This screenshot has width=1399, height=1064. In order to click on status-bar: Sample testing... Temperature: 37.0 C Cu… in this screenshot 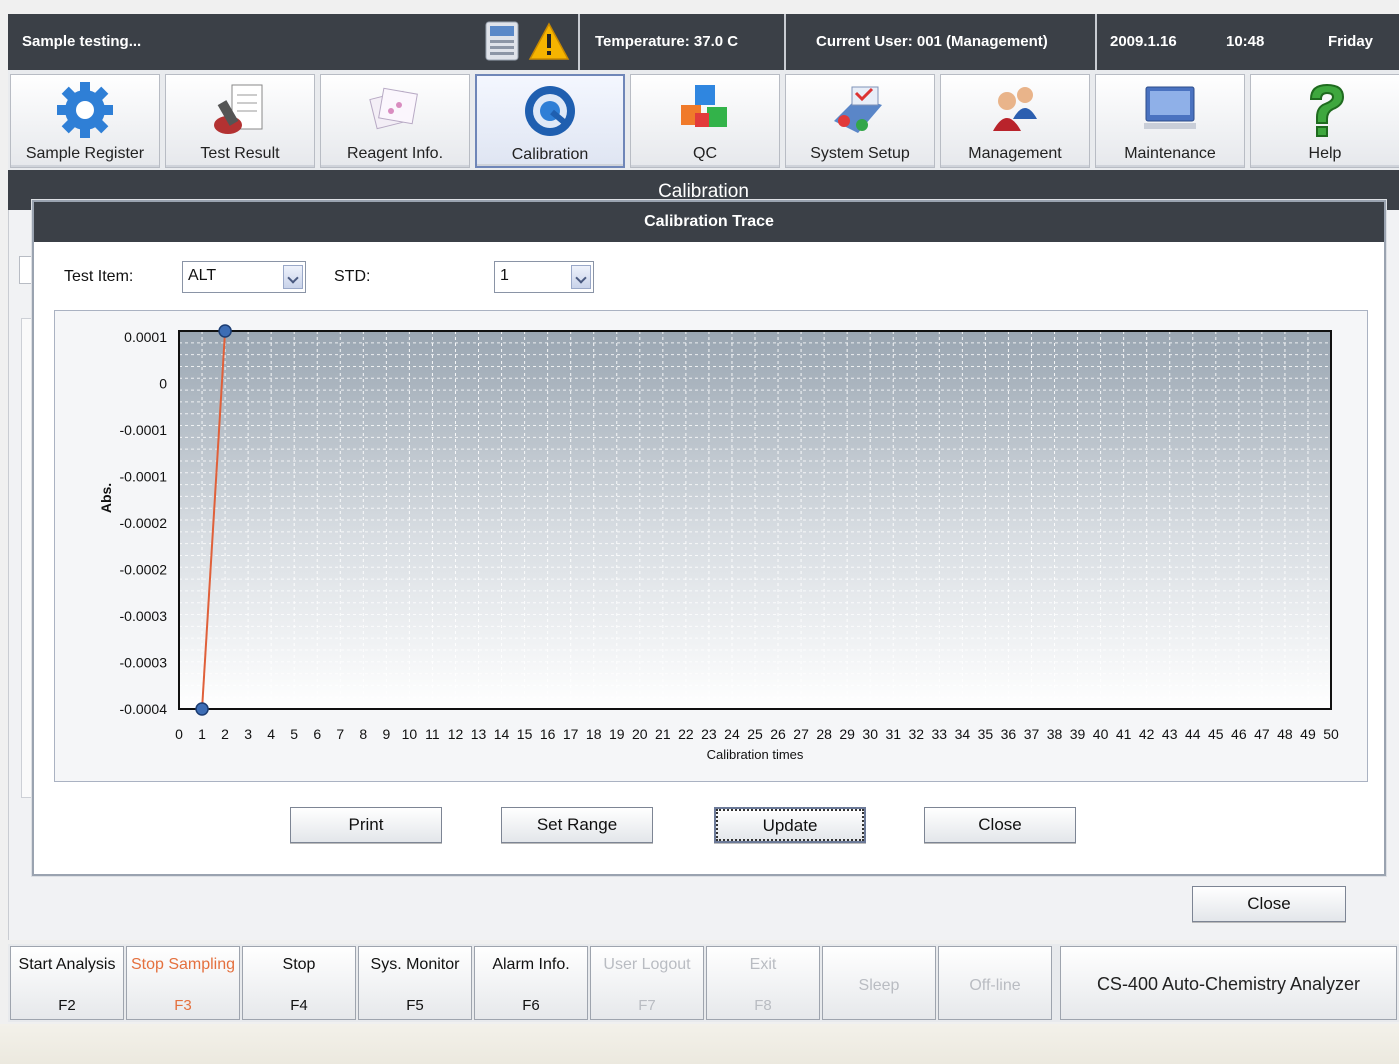, I will do `click(703, 42)`.